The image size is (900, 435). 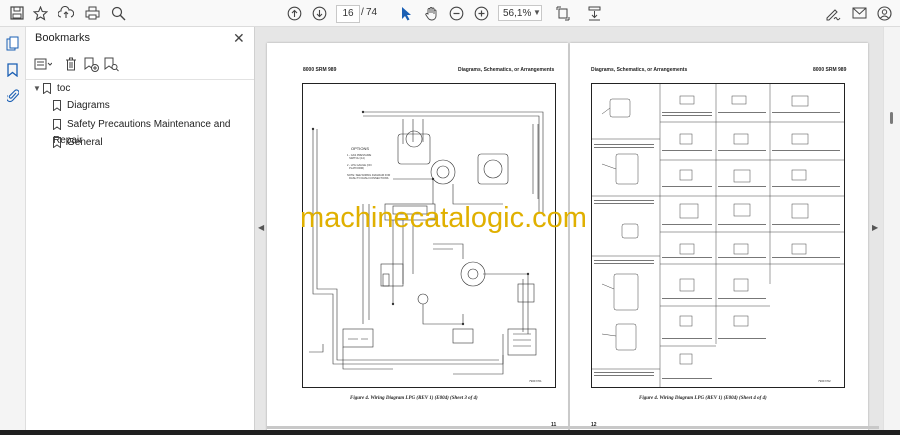 What do you see at coordinates (481, 13) in the screenshot?
I see `zoom-in-icon` at bounding box center [481, 13].